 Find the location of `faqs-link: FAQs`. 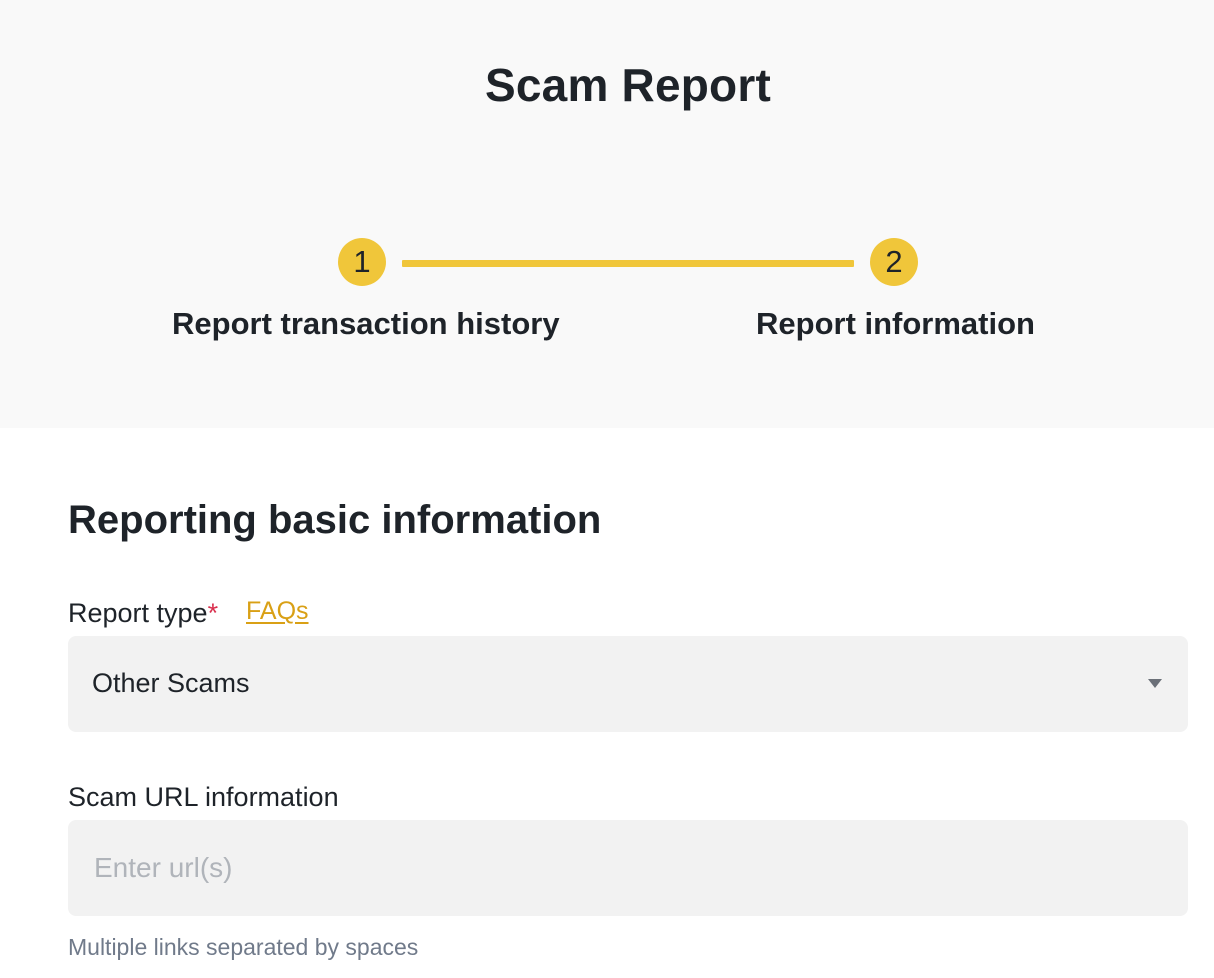

faqs-link: FAQs is located at coordinates (277, 611).